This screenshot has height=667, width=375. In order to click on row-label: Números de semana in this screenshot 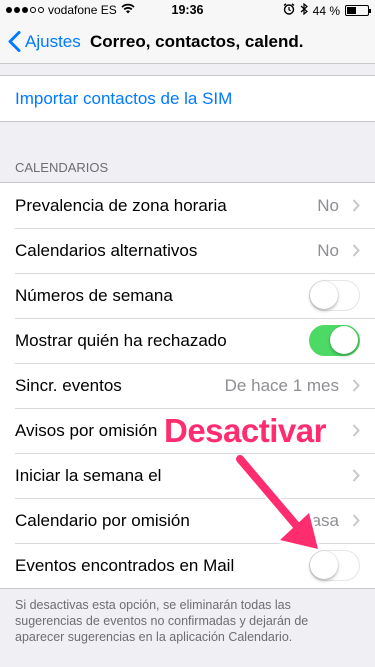, I will do `click(94, 295)`.